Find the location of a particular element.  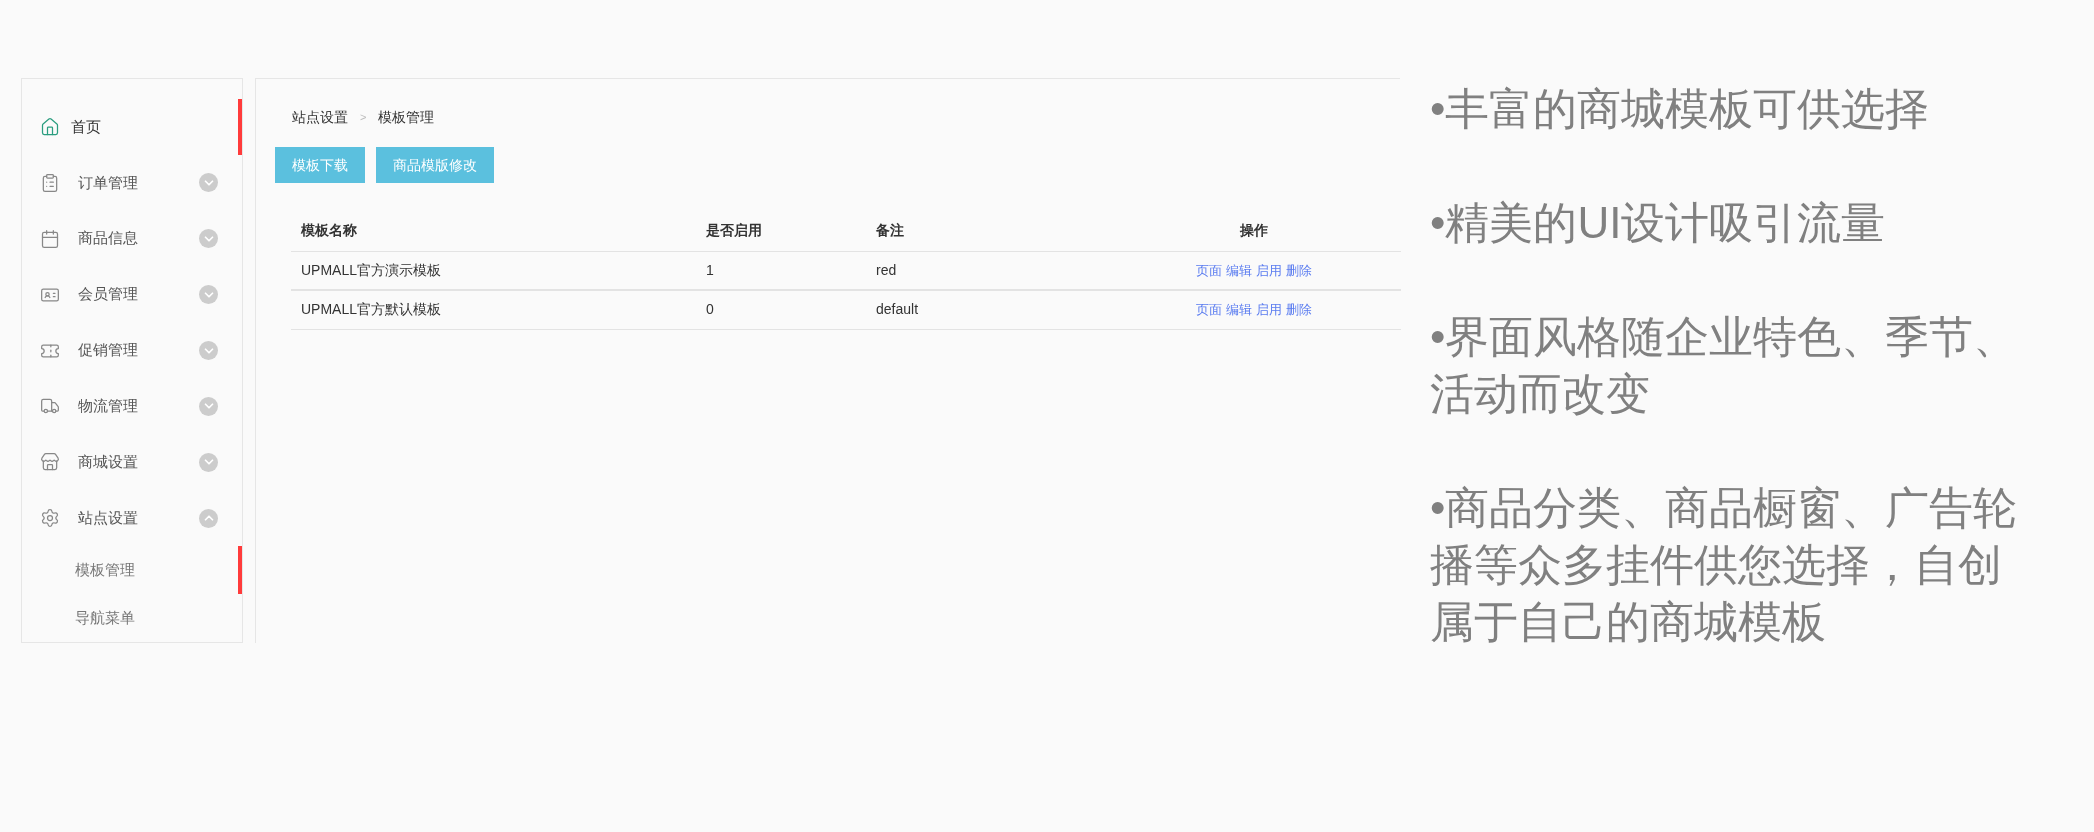

sidebar-item: 商城设置 is located at coordinates (132, 462).